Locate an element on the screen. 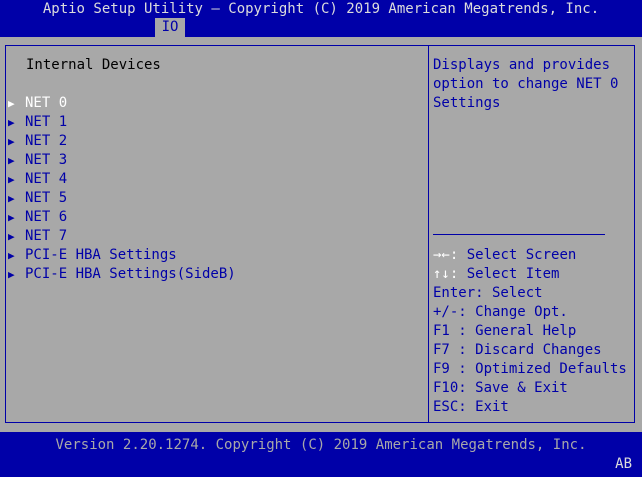  menu-item-label: NET 3 is located at coordinates (46, 160).